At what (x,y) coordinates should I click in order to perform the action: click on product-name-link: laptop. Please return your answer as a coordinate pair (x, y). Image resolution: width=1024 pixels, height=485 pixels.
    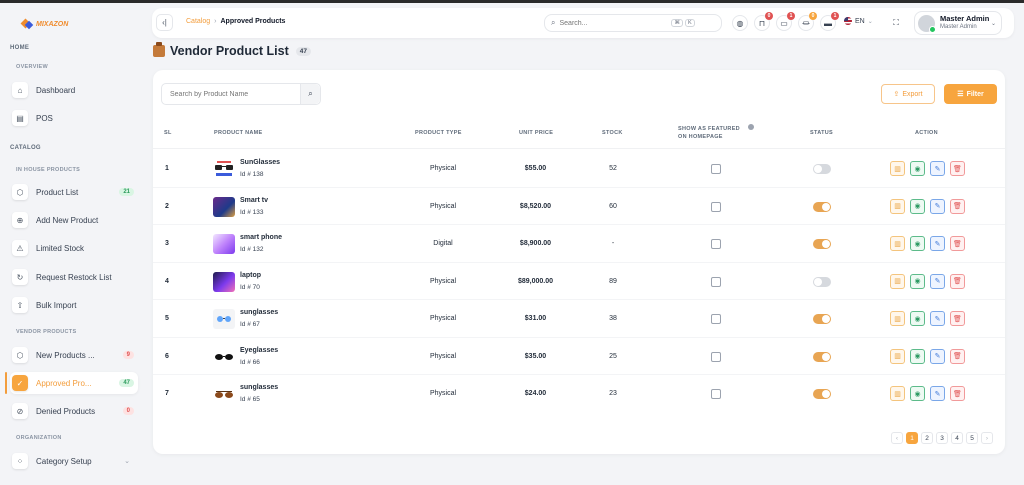
    Looking at the image, I should click on (250, 275).